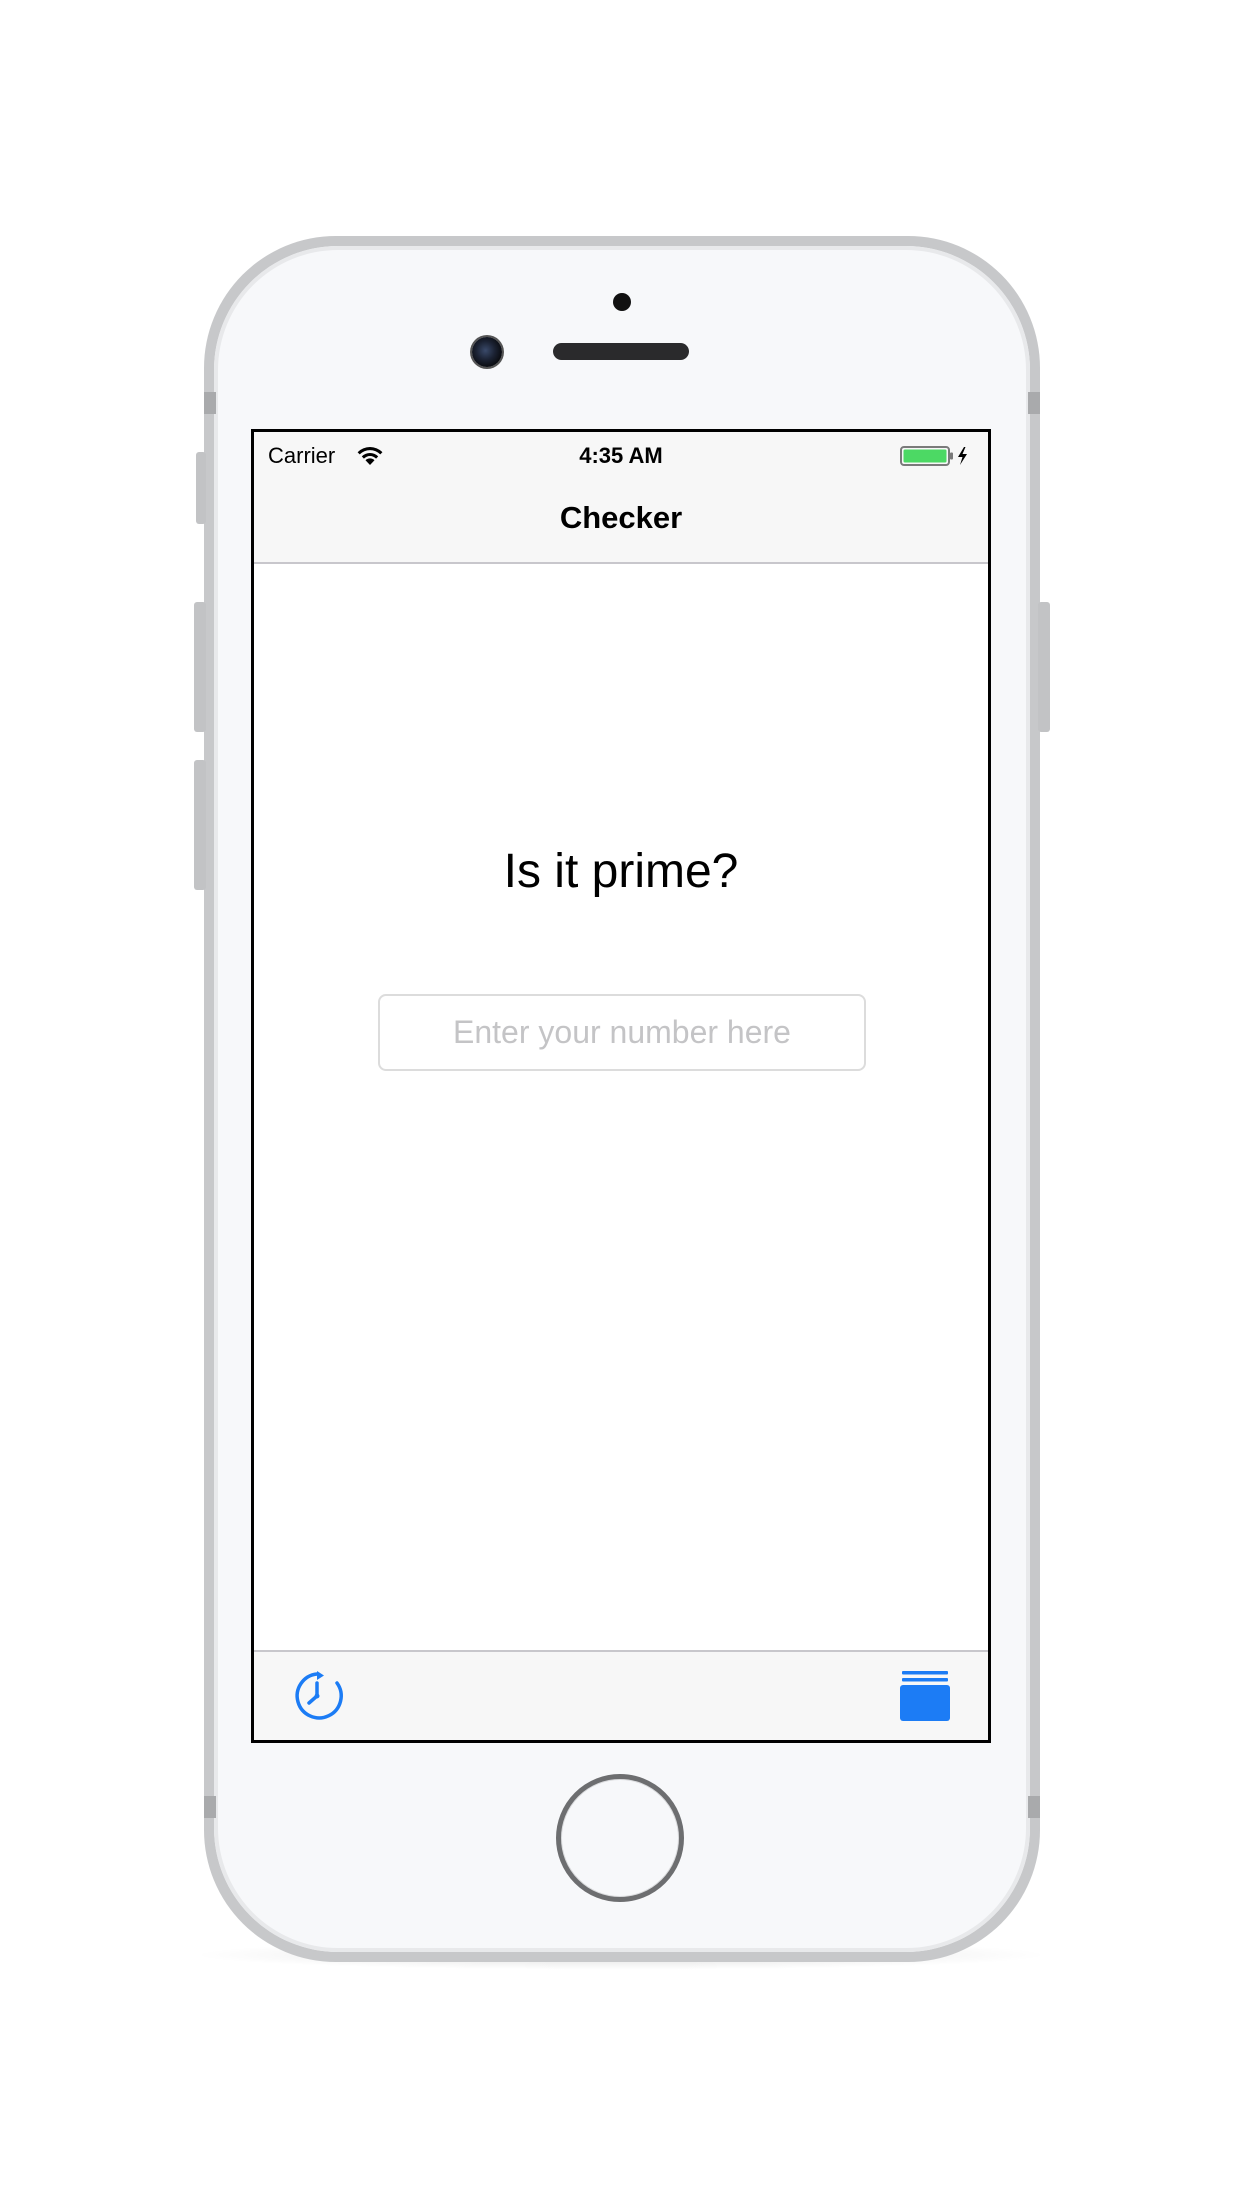 This screenshot has height=2208, width=1242. What do you see at coordinates (621, 871) in the screenshot?
I see `prime-question-heading: Is it prime?` at bounding box center [621, 871].